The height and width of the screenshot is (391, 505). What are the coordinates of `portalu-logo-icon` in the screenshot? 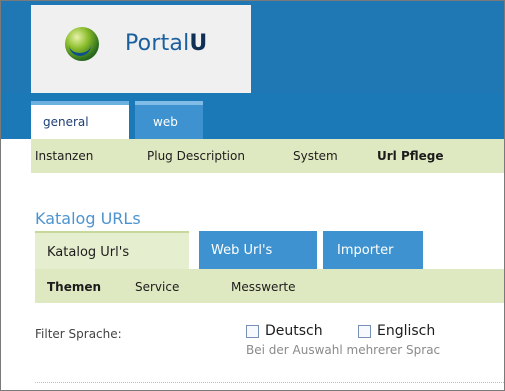 It's located at (82, 44).